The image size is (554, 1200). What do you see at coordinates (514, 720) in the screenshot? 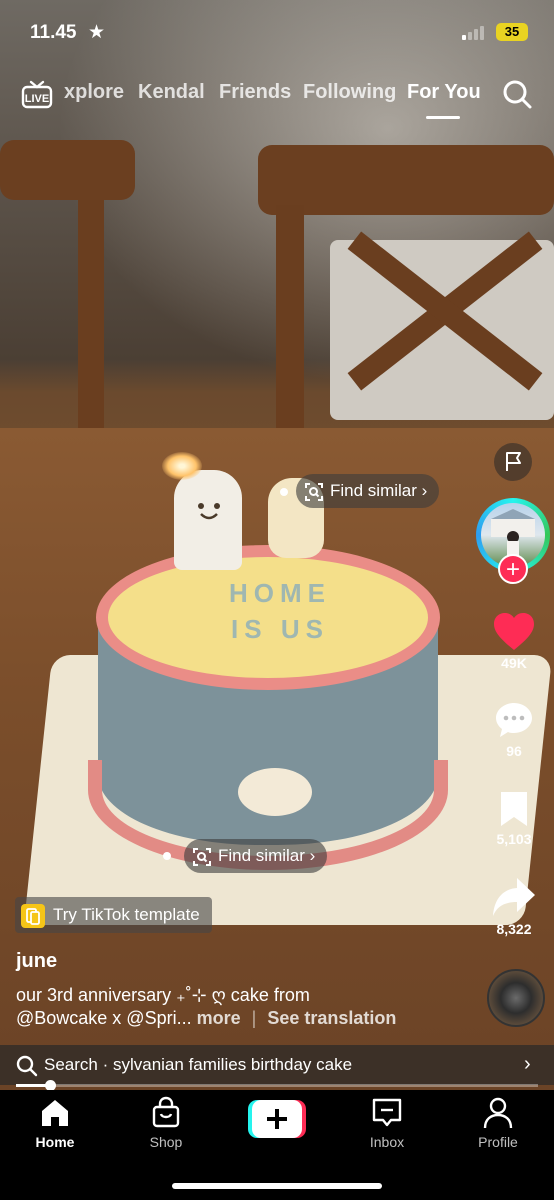
I see `comment-icon` at bounding box center [514, 720].